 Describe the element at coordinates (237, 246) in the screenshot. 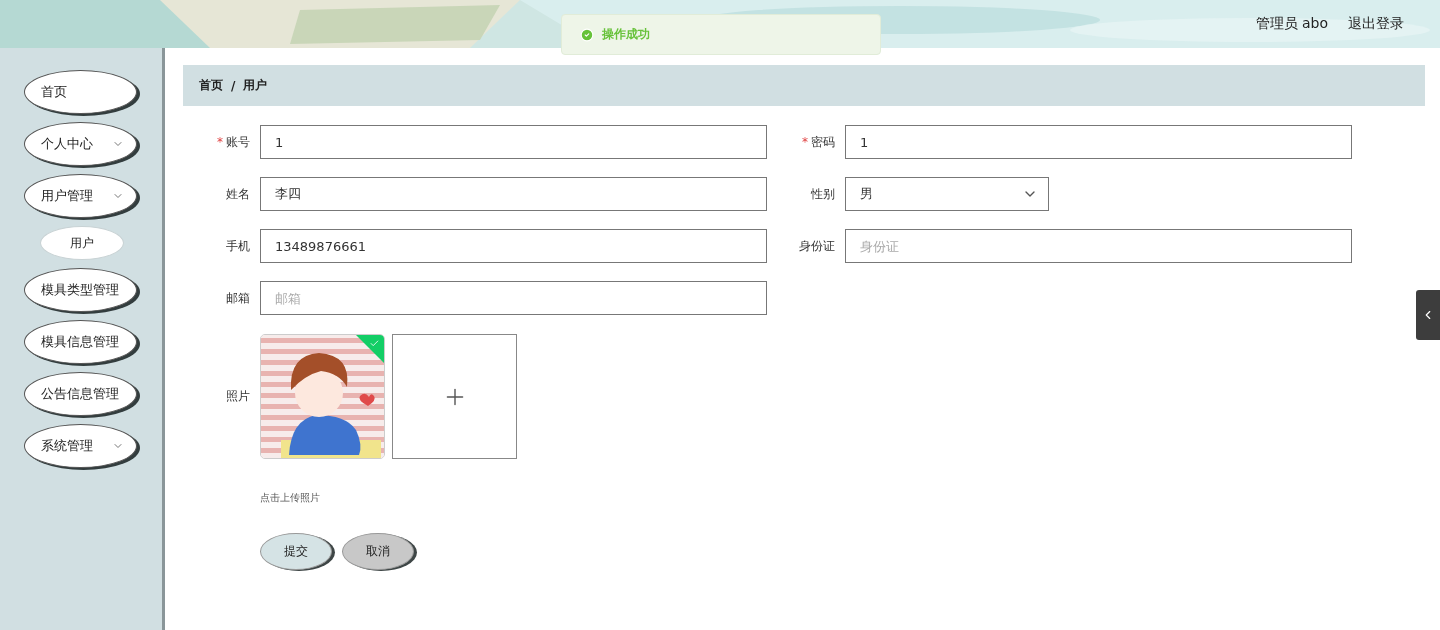

I see `field-label: 手机` at that location.